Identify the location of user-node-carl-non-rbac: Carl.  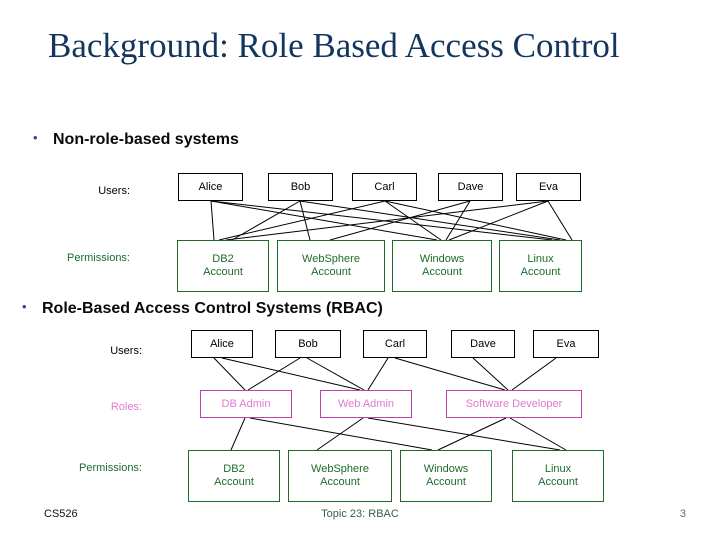
(384, 187).